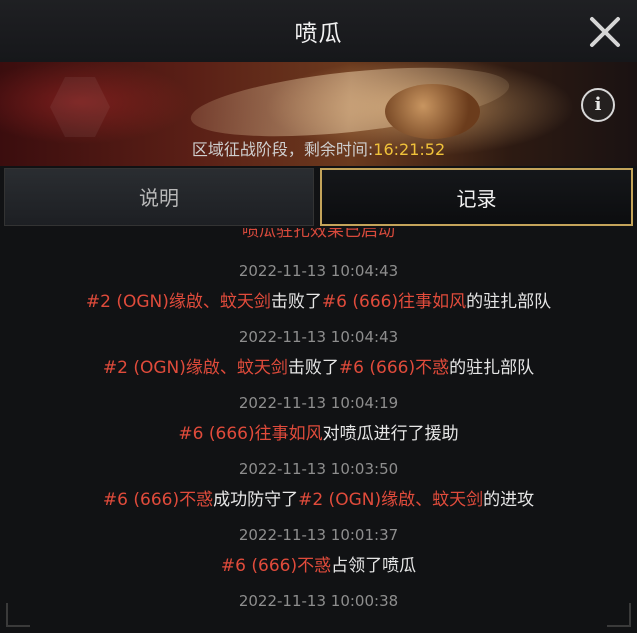 The image size is (637, 633). I want to click on log-message: #6 (666)不惑占领了喷瓜, so click(318, 563).